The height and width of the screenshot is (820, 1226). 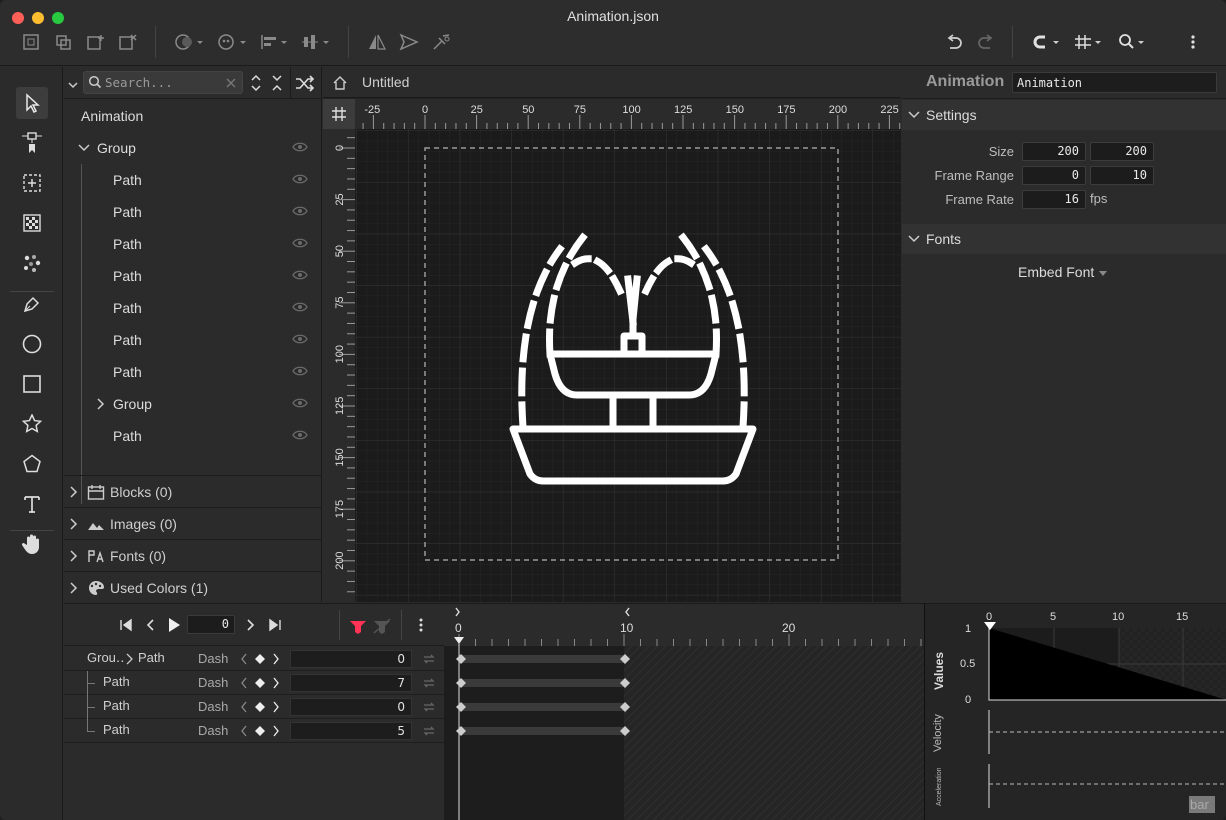 I want to click on add-artboard-icon, so click(x=96, y=42).